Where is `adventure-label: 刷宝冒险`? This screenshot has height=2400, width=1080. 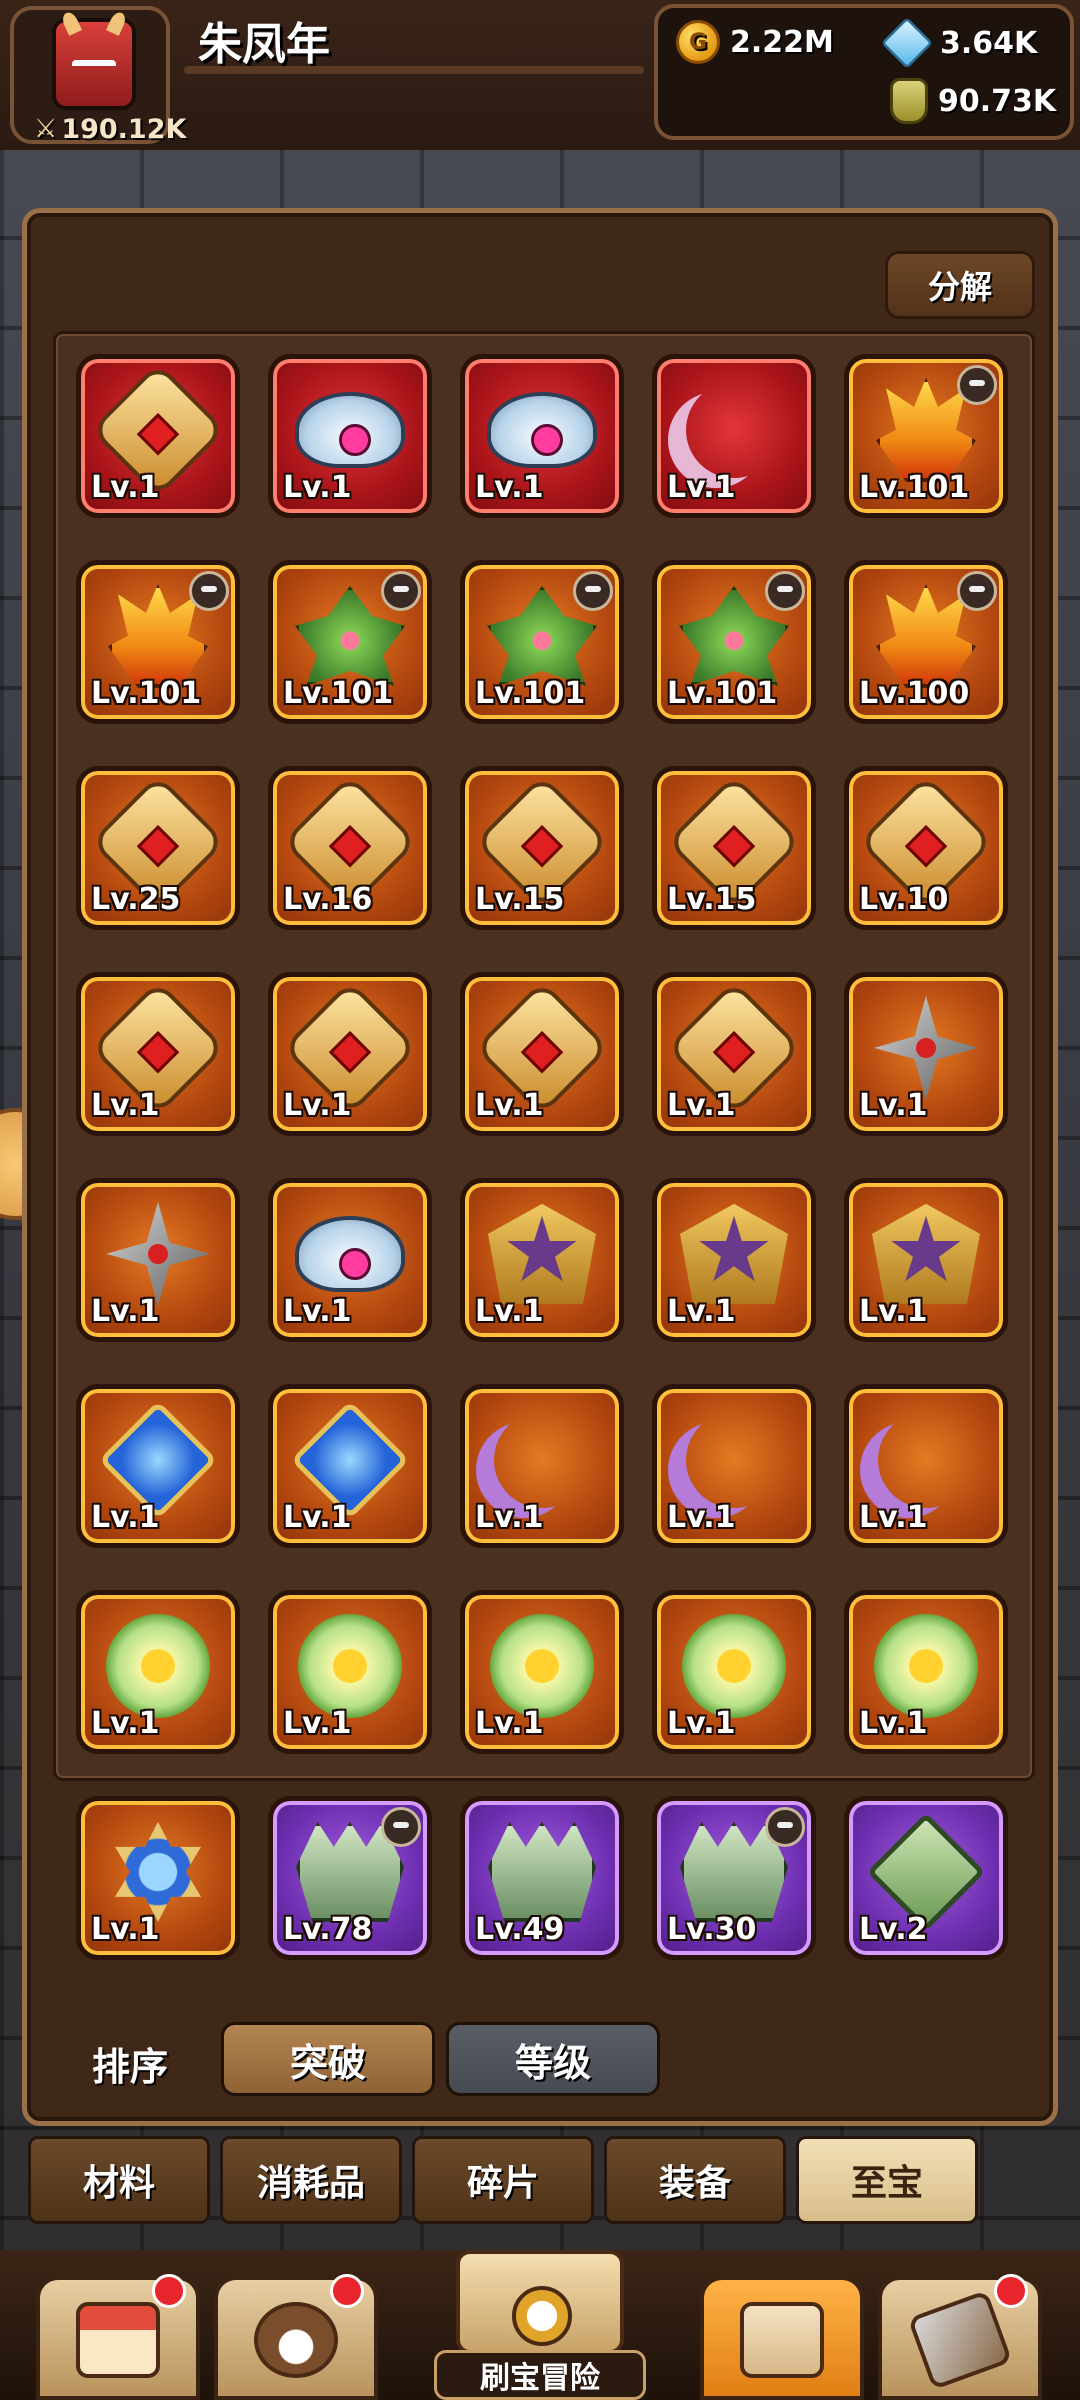 adventure-label: 刷宝冒险 is located at coordinates (540, 2375).